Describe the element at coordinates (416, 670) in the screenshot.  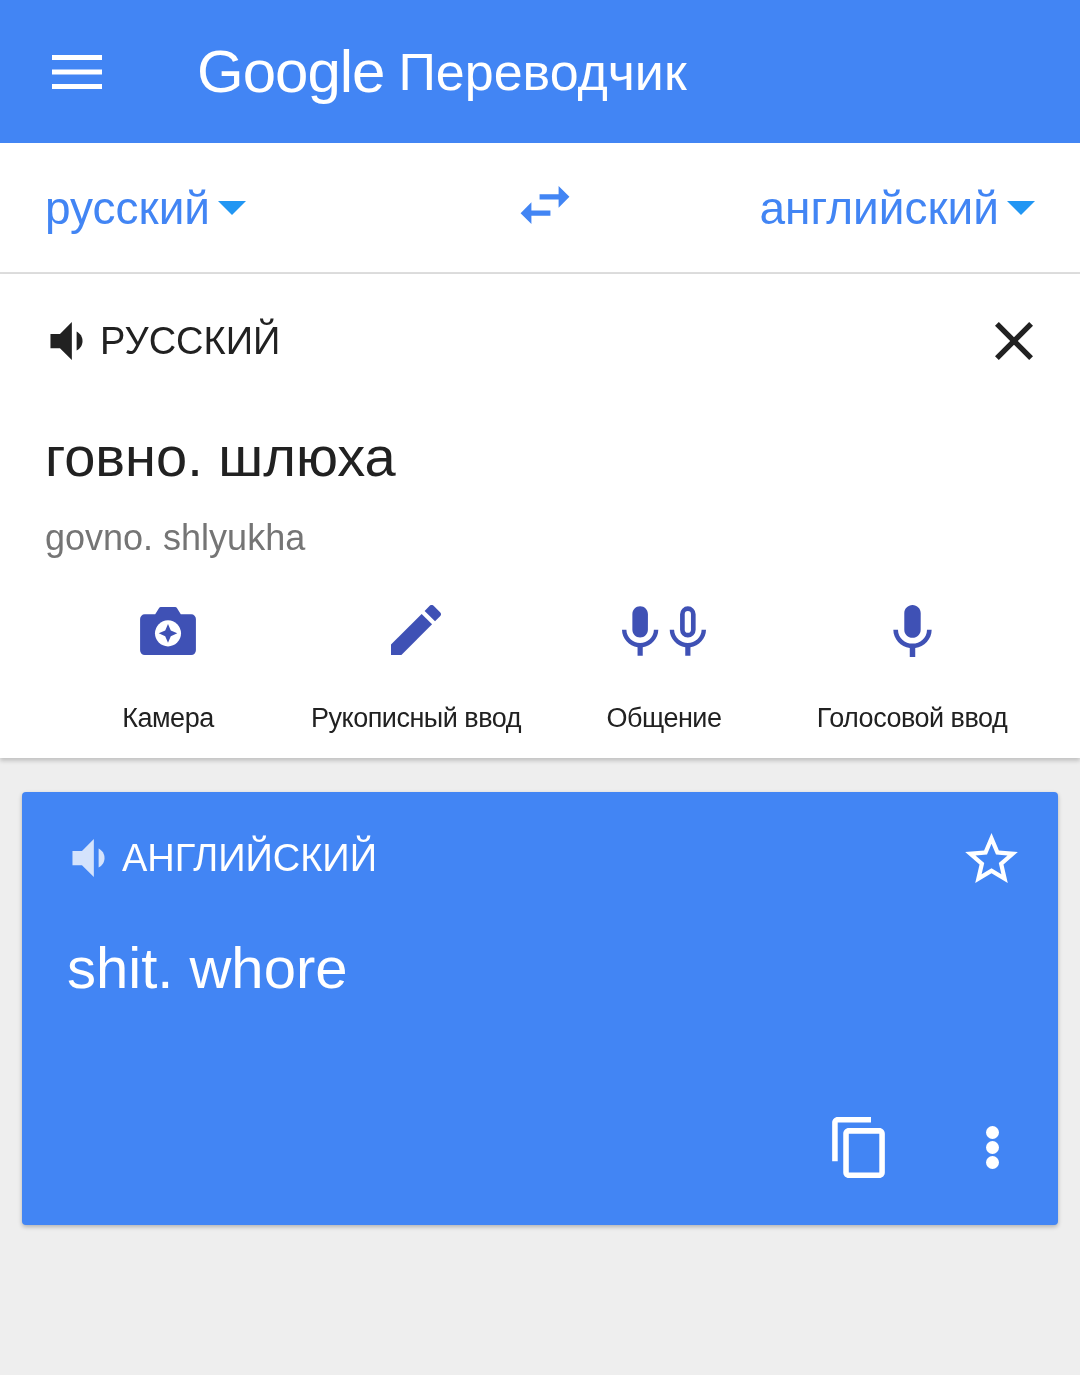
I see `input-tool-button: Рукописный ввод` at that location.